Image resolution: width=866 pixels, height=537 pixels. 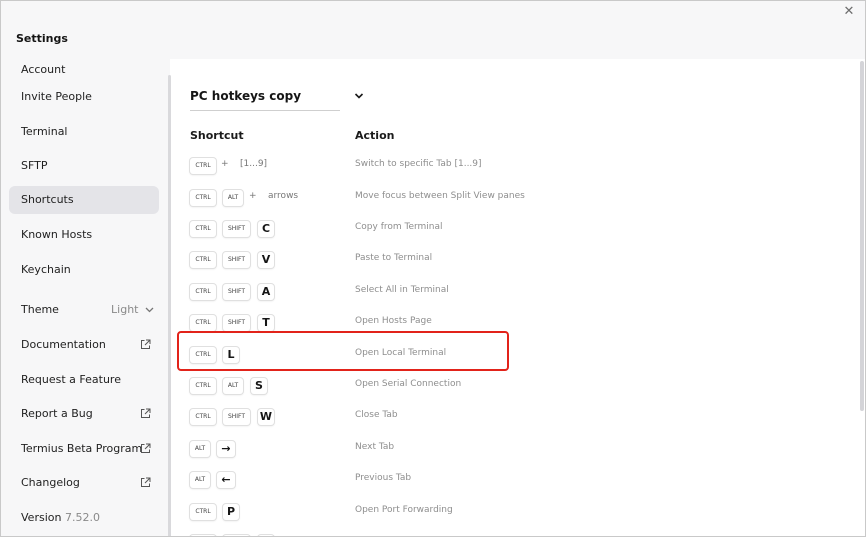 I want to click on shortcut-row-partial, so click(x=518, y=534).